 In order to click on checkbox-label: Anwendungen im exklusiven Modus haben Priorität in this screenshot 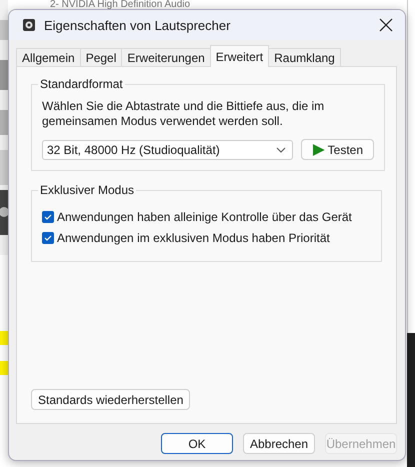, I will do `click(193, 238)`.